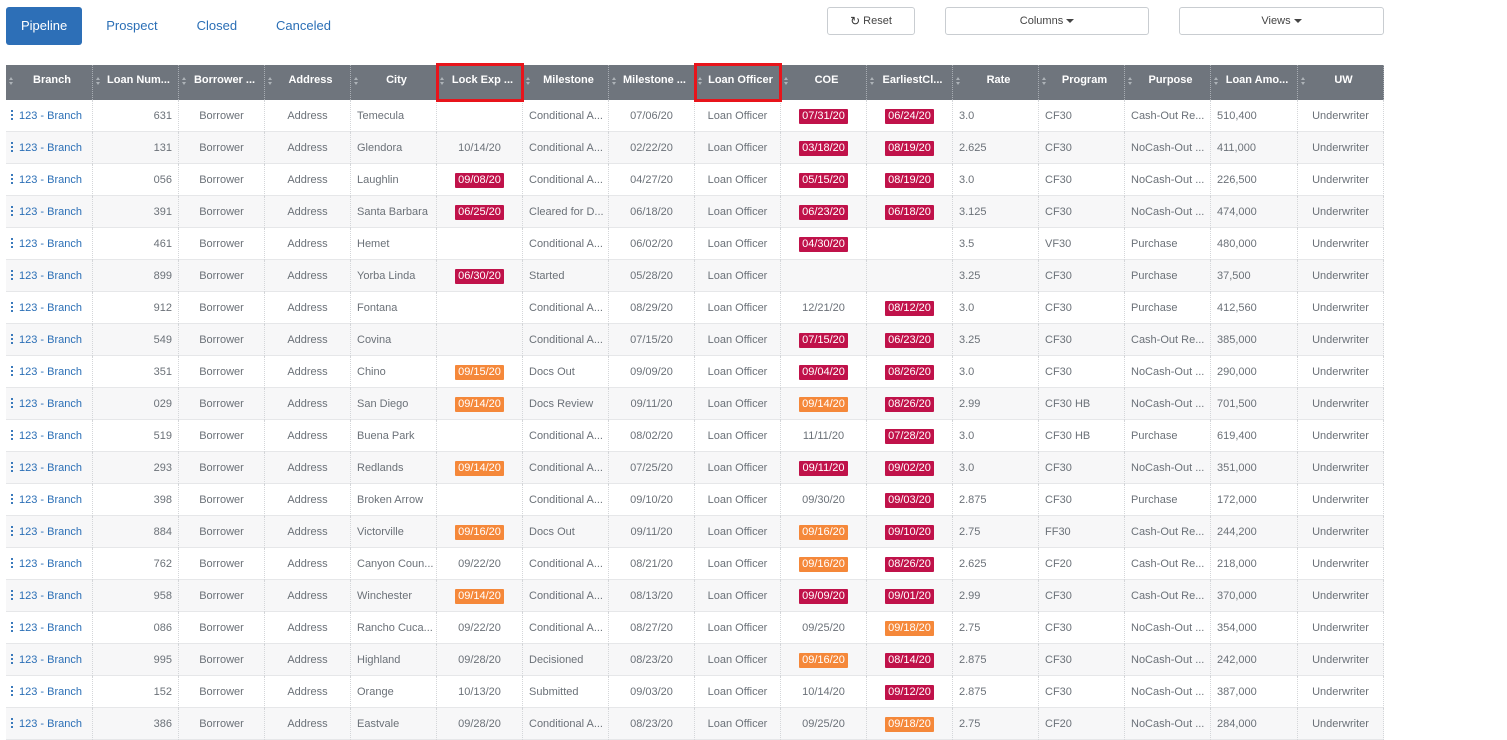  I want to click on tab-closed: Closed, so click(217, 26).